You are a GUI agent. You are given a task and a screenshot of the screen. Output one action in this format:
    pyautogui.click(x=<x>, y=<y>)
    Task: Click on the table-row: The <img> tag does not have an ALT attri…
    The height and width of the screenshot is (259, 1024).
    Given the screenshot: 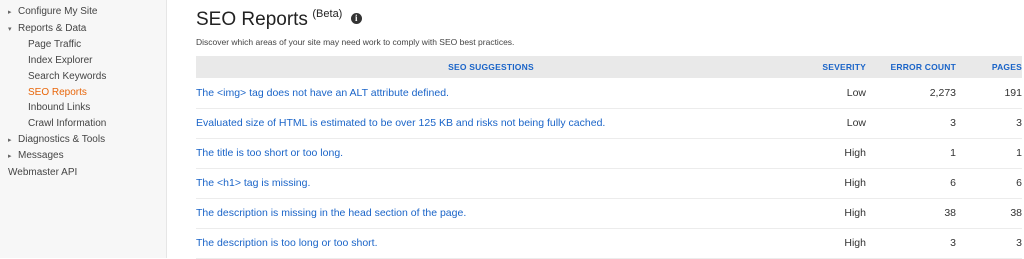 What is the action you would take?
    pyautogui.click(x=609, y=93)
    